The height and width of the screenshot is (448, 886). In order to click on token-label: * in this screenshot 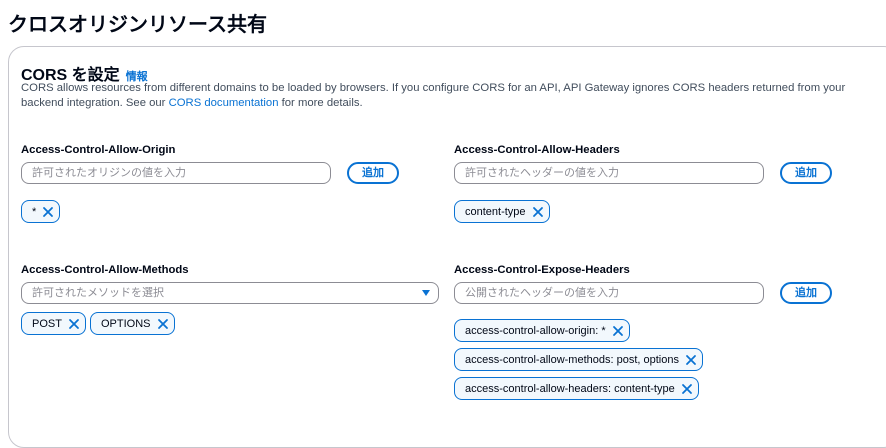, I will do `click(34, 211)`.